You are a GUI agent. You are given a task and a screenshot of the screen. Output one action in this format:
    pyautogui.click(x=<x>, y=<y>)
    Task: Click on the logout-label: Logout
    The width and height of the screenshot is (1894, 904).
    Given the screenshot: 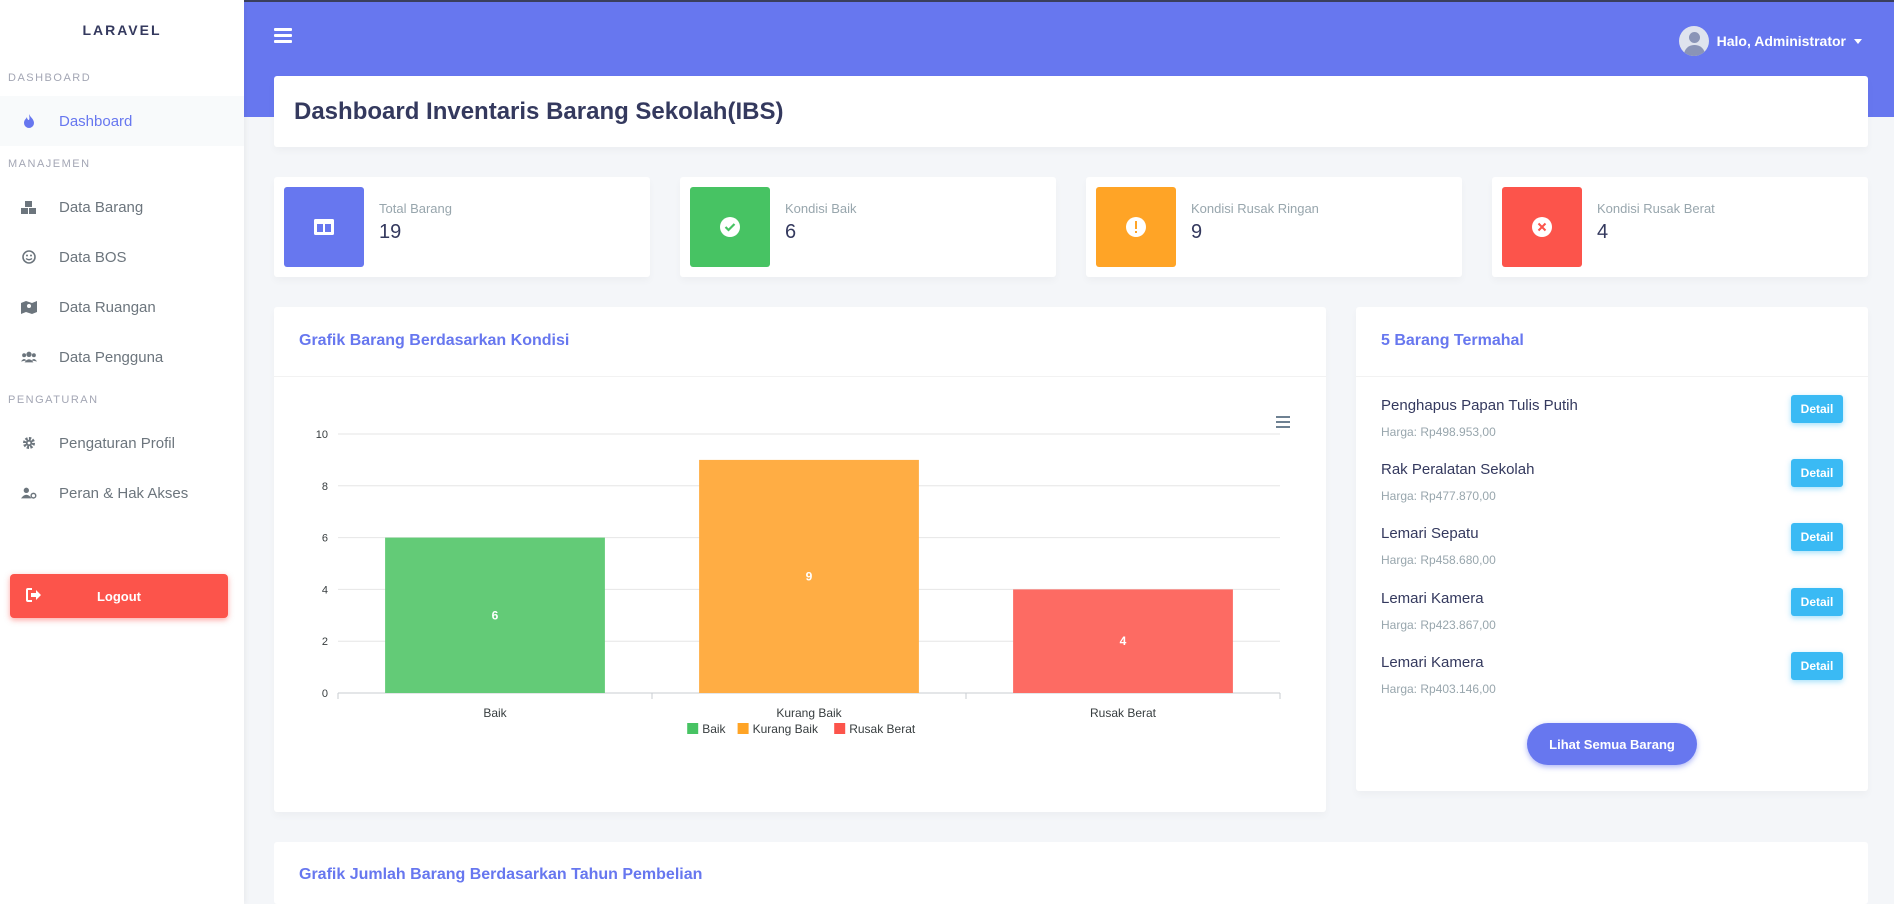 What is the action you would take?
    pyautogui.click(x=119, y=596)
    